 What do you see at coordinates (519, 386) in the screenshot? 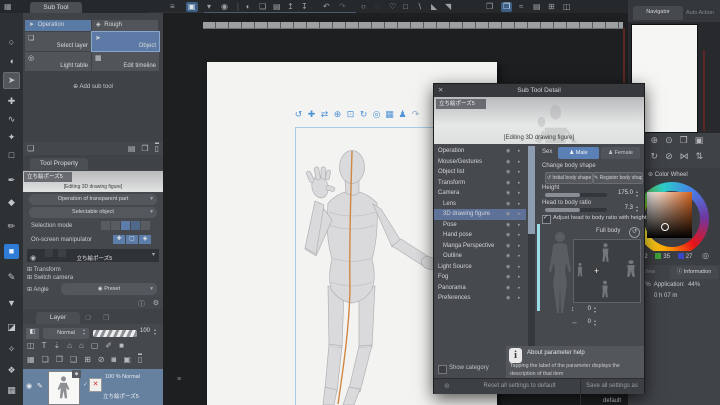
I see `reset-all-button: Reset all settings to default` at bounding box center [519, 386].